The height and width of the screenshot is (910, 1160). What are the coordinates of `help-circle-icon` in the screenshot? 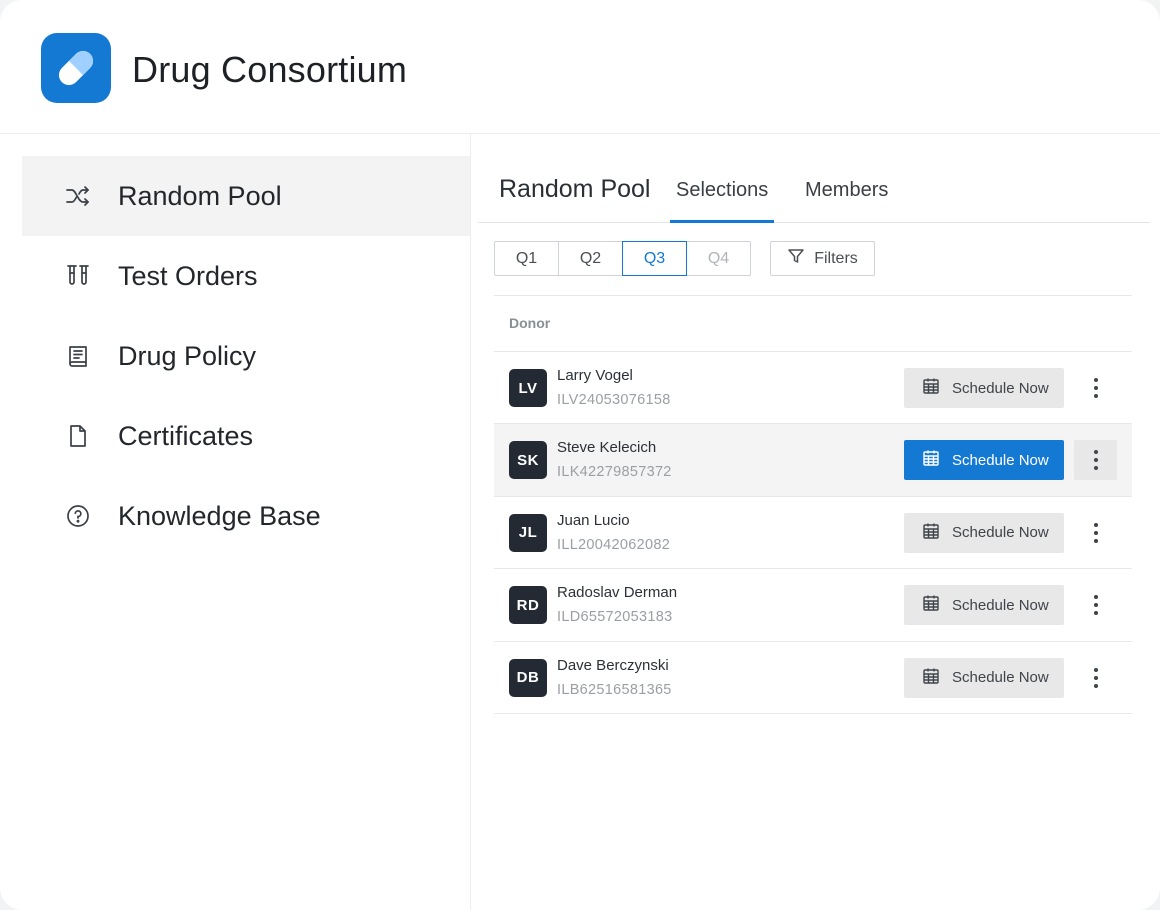 It's located at (78, 516).